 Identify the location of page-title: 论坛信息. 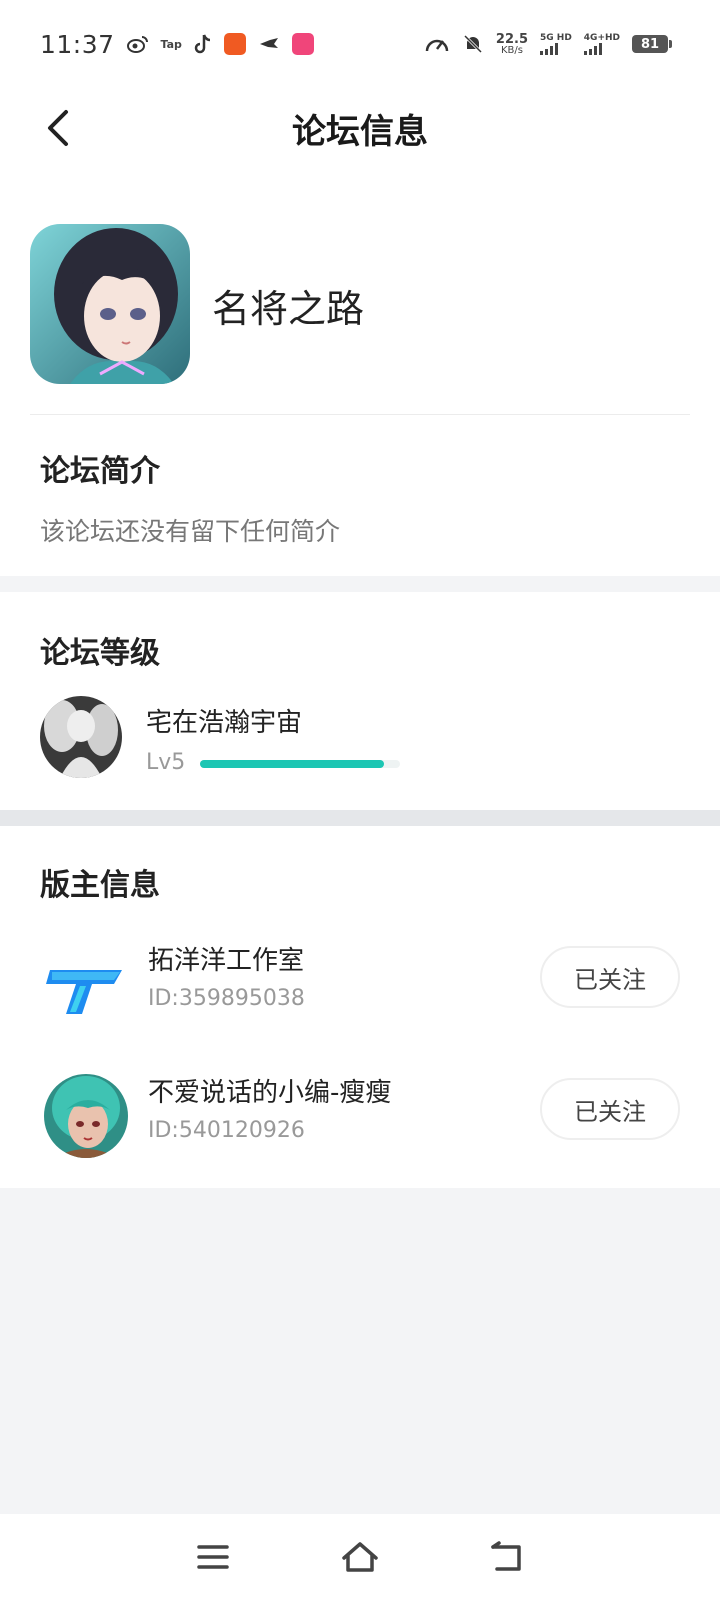
(360, 131).